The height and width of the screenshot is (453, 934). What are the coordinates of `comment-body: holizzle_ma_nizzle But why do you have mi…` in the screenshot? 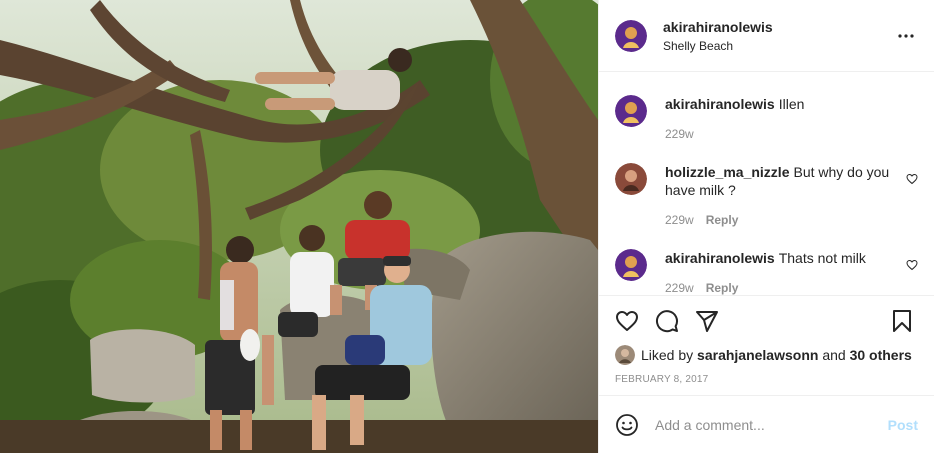 It's located at (791, 195).